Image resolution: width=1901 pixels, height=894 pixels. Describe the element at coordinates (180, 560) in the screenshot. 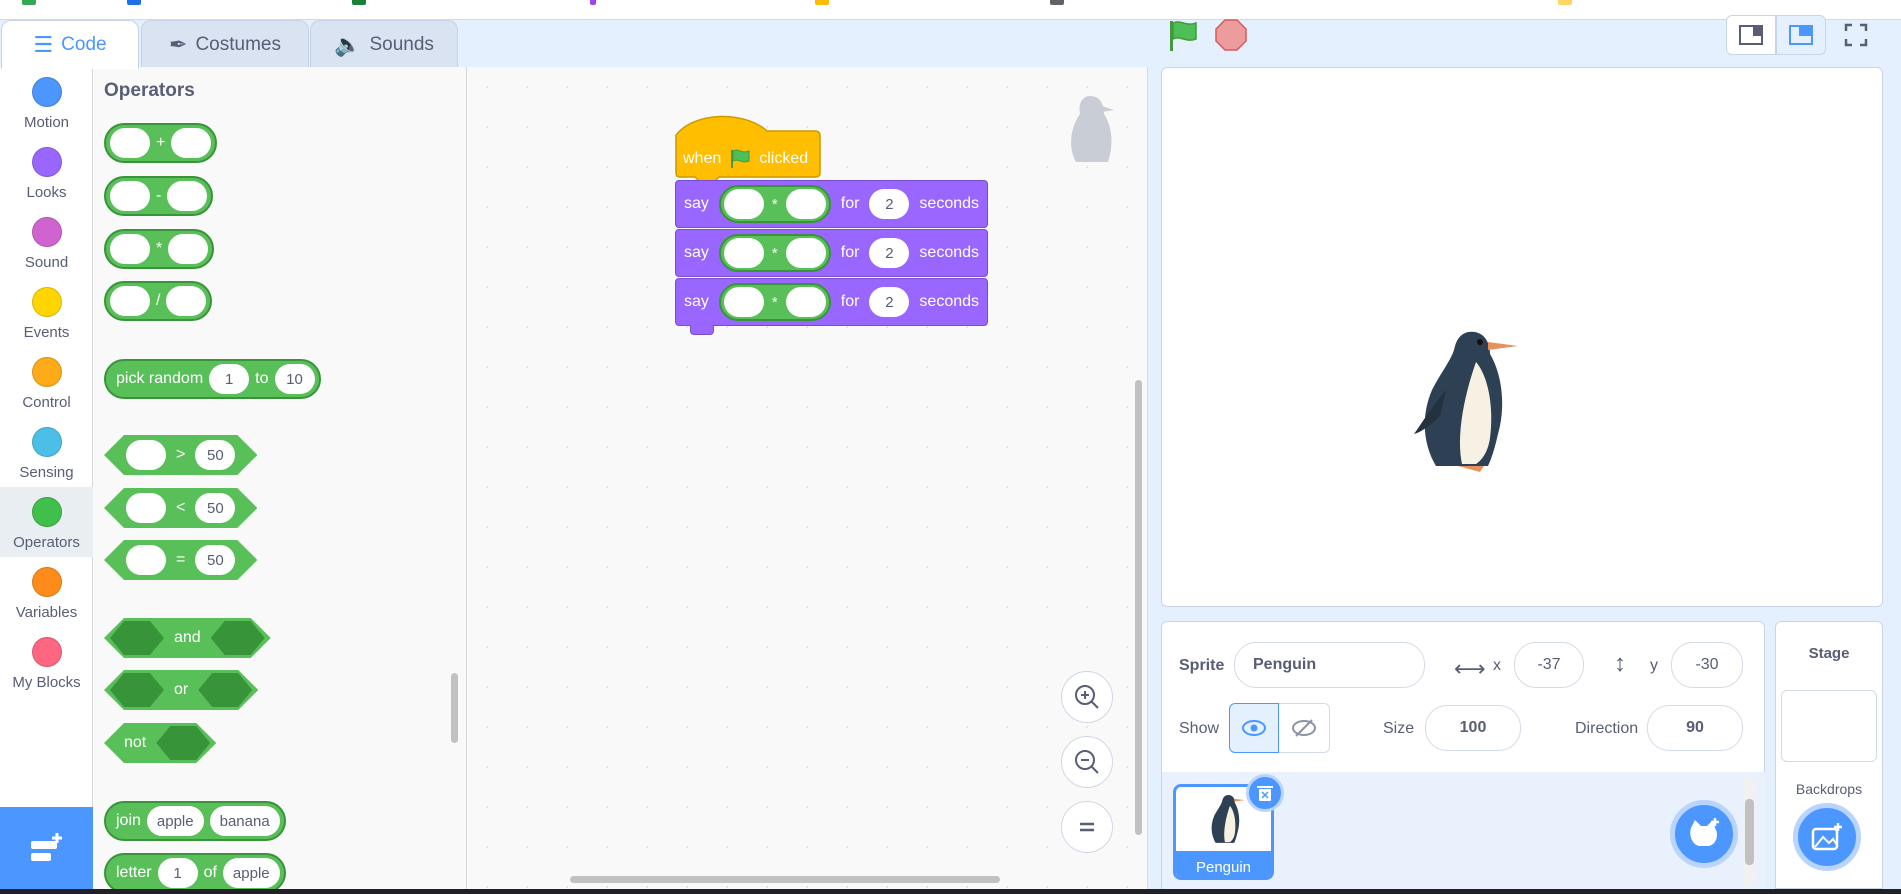

I see `equals-block: = 50` at that location.